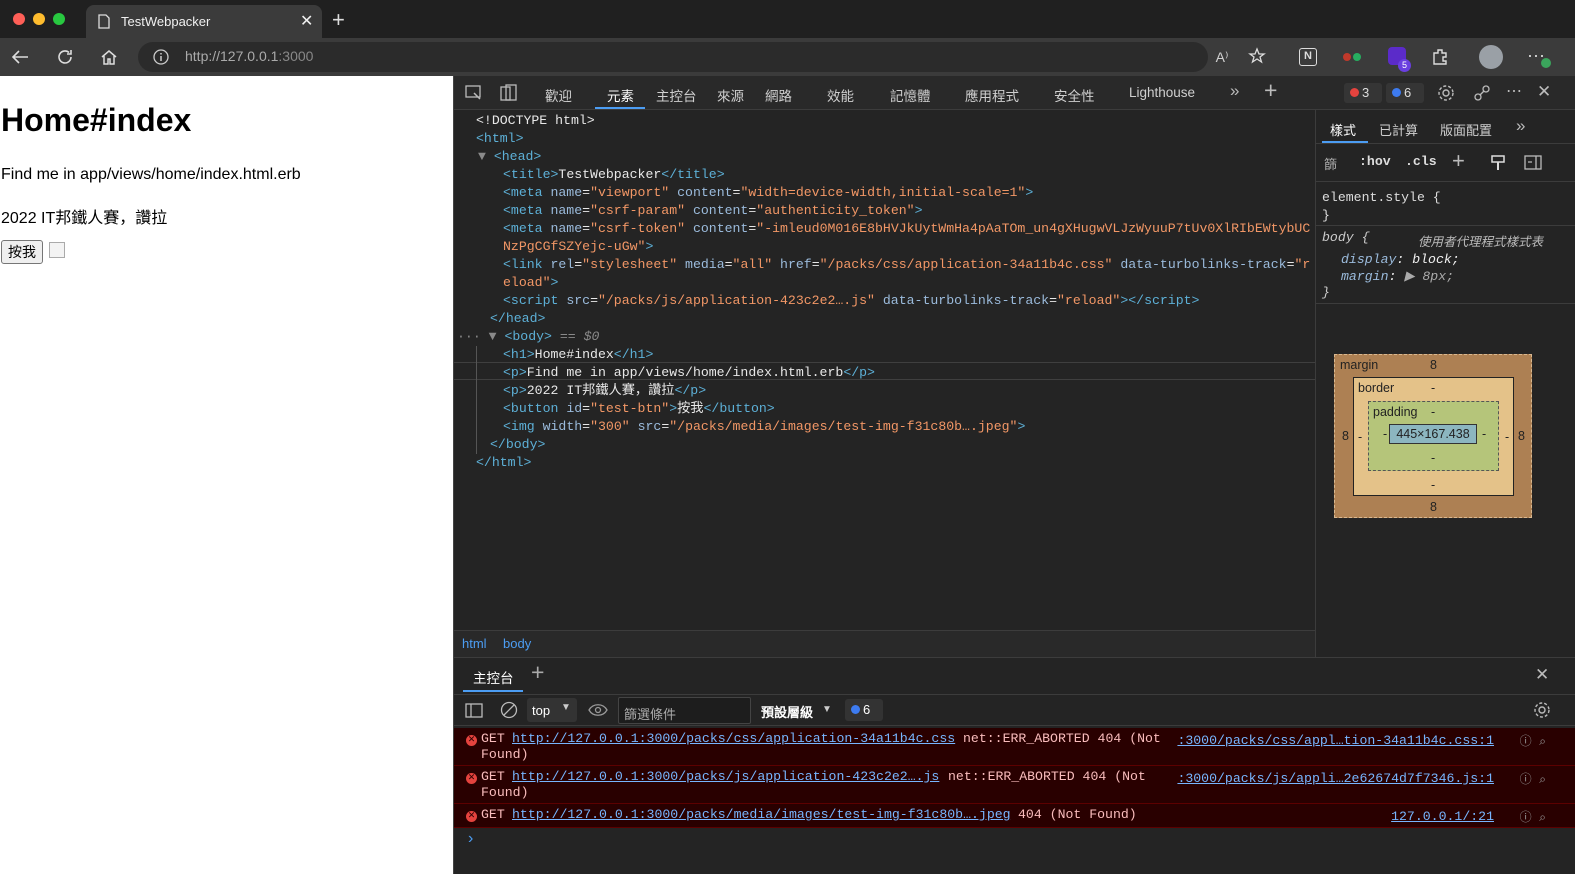 Image resolution: width=1575 pixels, height=874 pixels. I want to click on body-rule-selector: body {, so click(1345, 237).